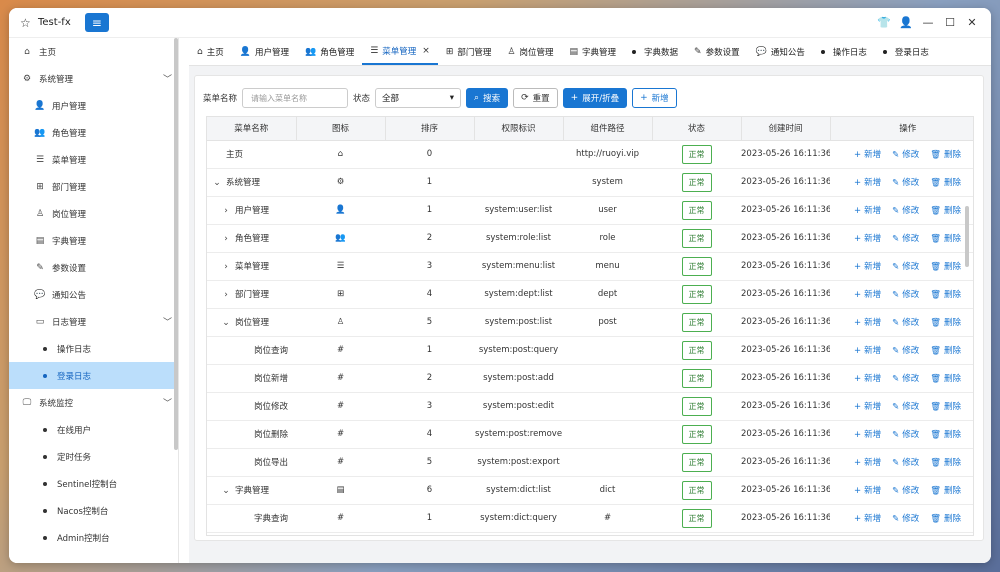  I want to click on sidebar-item: Nacos控制台, so click(93, 510).